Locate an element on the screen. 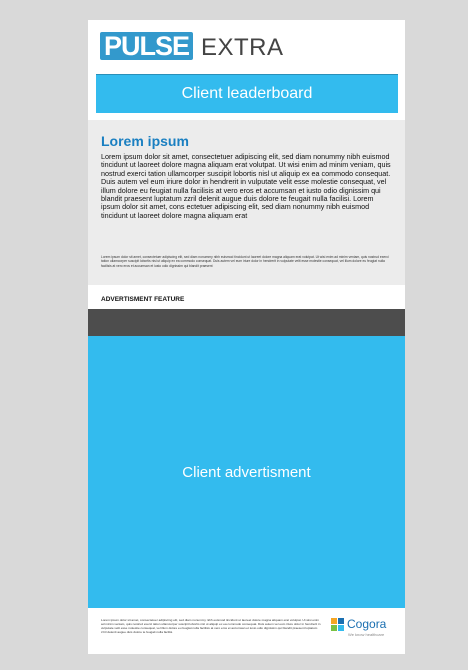 This screenshot has height=670, width=468. cogora-logo: Cogora We know healthcare is located at coordinates (366, 630).